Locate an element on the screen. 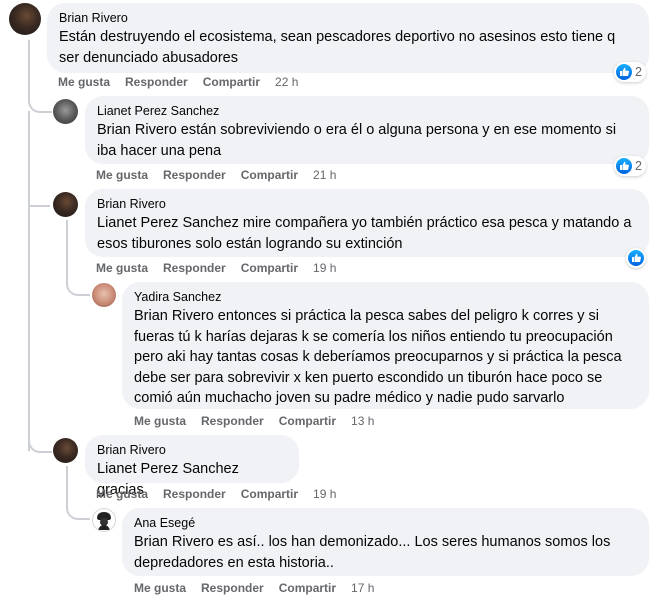 The height and width of the screenshot is (598, 663). comment-author: Lianet Perez Sanchez is located at coordinates (367, 111).